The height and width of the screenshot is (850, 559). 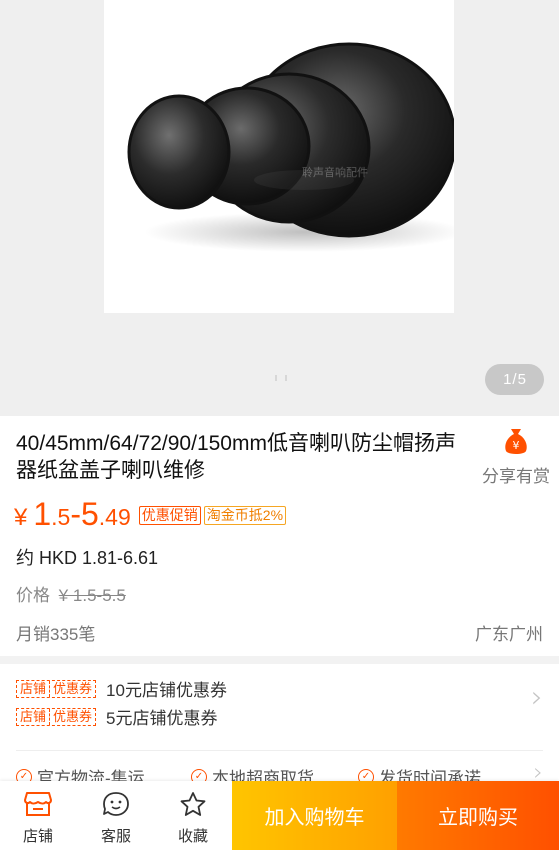 I want to click on promo-tag: 优惠促销, so click(x=169, y=515).